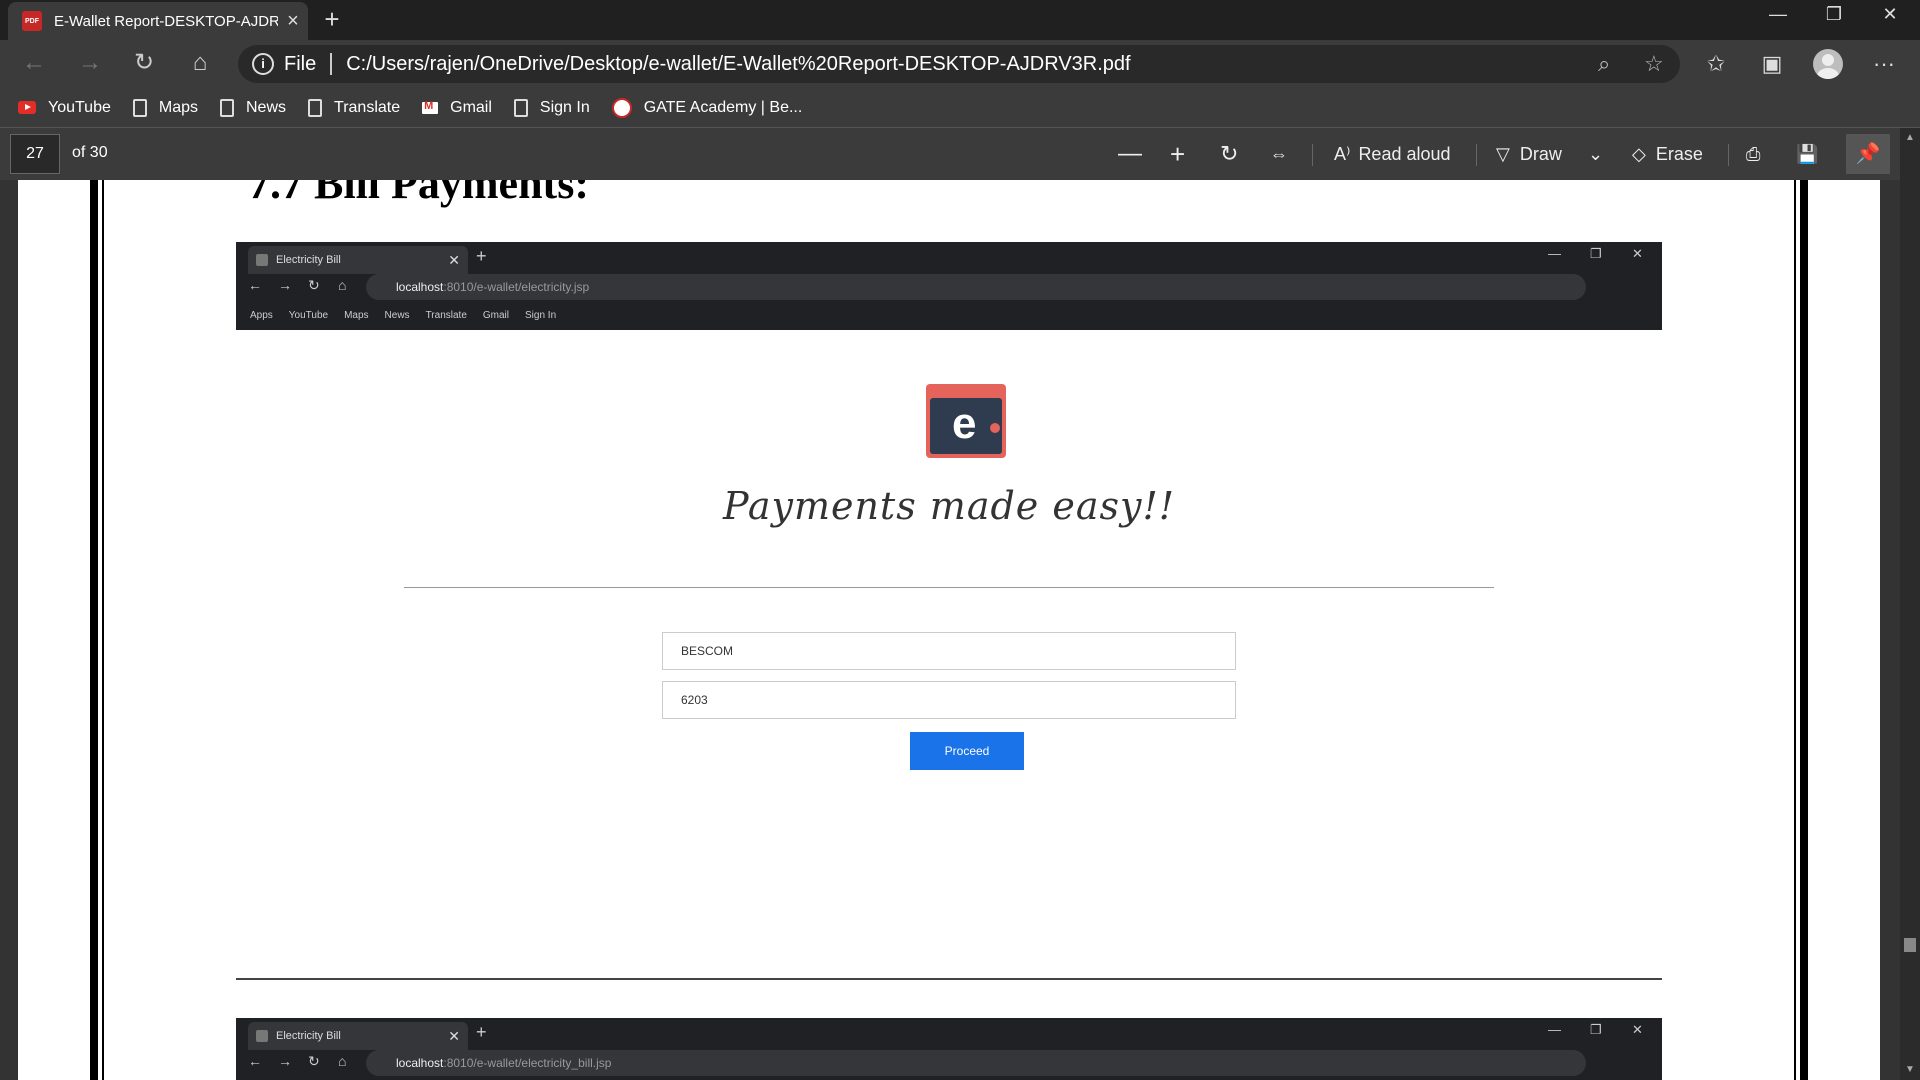 The image size is (1920, 1080). What do you see at coordinates (90, 152) in the screenshot?
I see `page-total: of 30` at bounding box center [90, 152].